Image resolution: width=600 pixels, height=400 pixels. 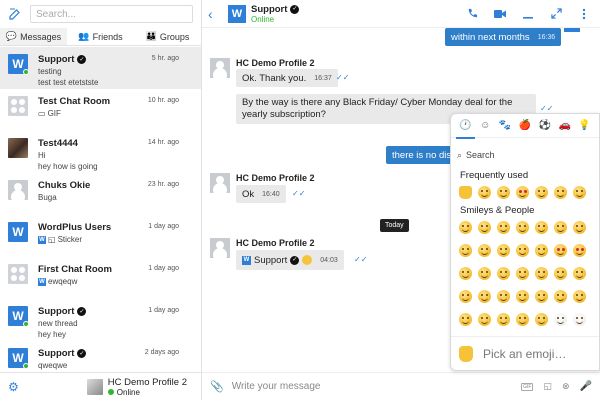 What do you see at coordinates (544, 126) in the screenshot?
I see `activity-icon: ⚽` at bounding box center [544, 126].